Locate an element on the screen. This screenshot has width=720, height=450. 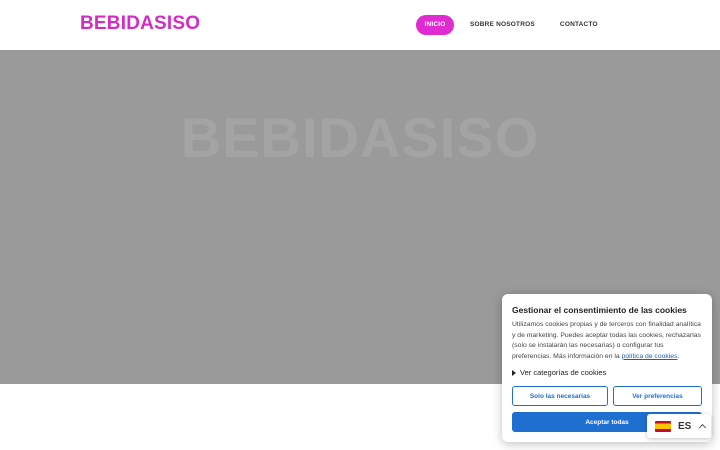
spain-flag-icon is located at coordinates (663, 426).